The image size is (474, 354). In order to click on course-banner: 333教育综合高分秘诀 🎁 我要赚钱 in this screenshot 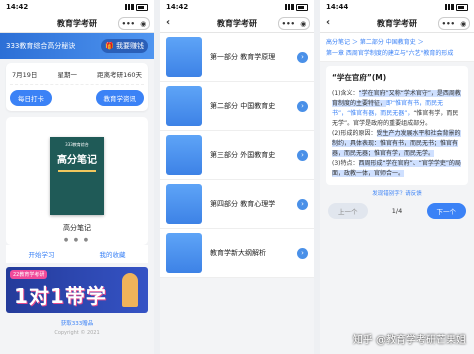, I will do `click(77, 46)`.